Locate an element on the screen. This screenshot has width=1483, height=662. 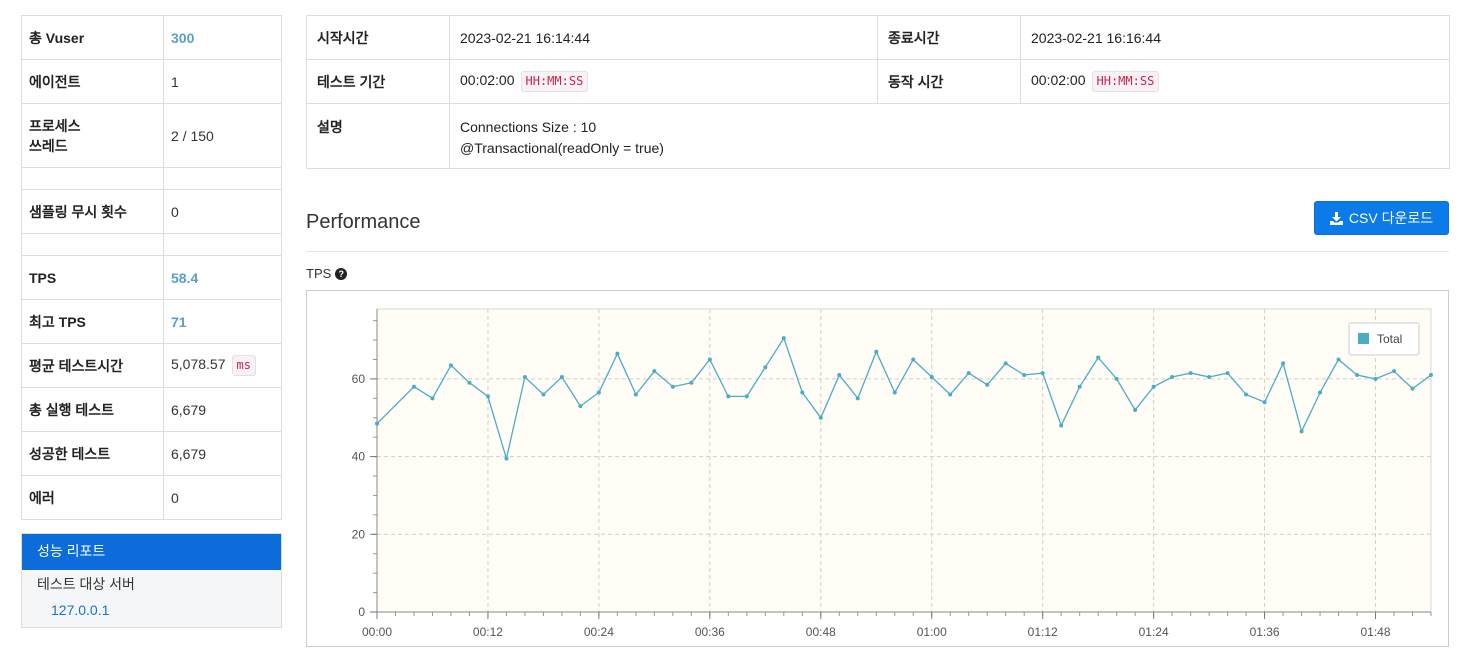
run-time-label: 동작 시간 is located at coordinates (949, 81).